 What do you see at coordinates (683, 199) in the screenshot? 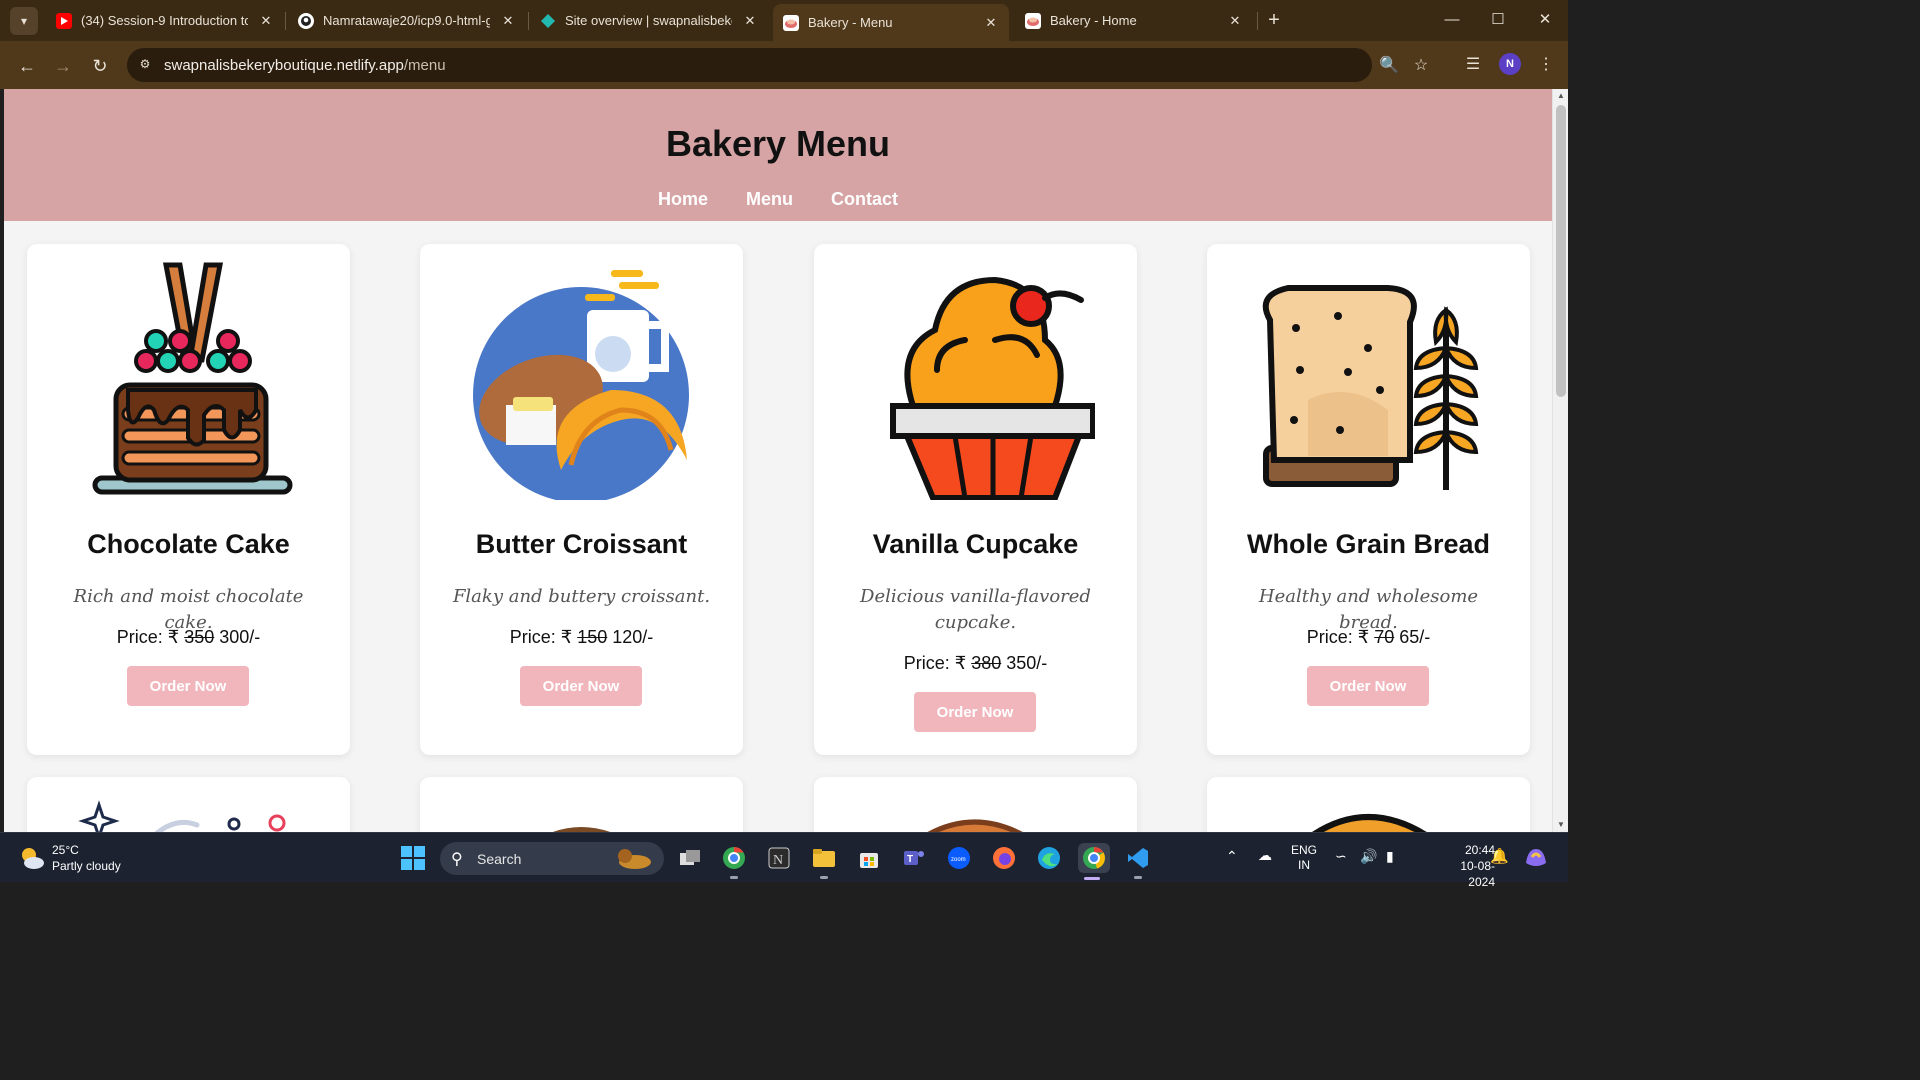
I see `nav-link-home: Home` at bounding box center [683, 199].